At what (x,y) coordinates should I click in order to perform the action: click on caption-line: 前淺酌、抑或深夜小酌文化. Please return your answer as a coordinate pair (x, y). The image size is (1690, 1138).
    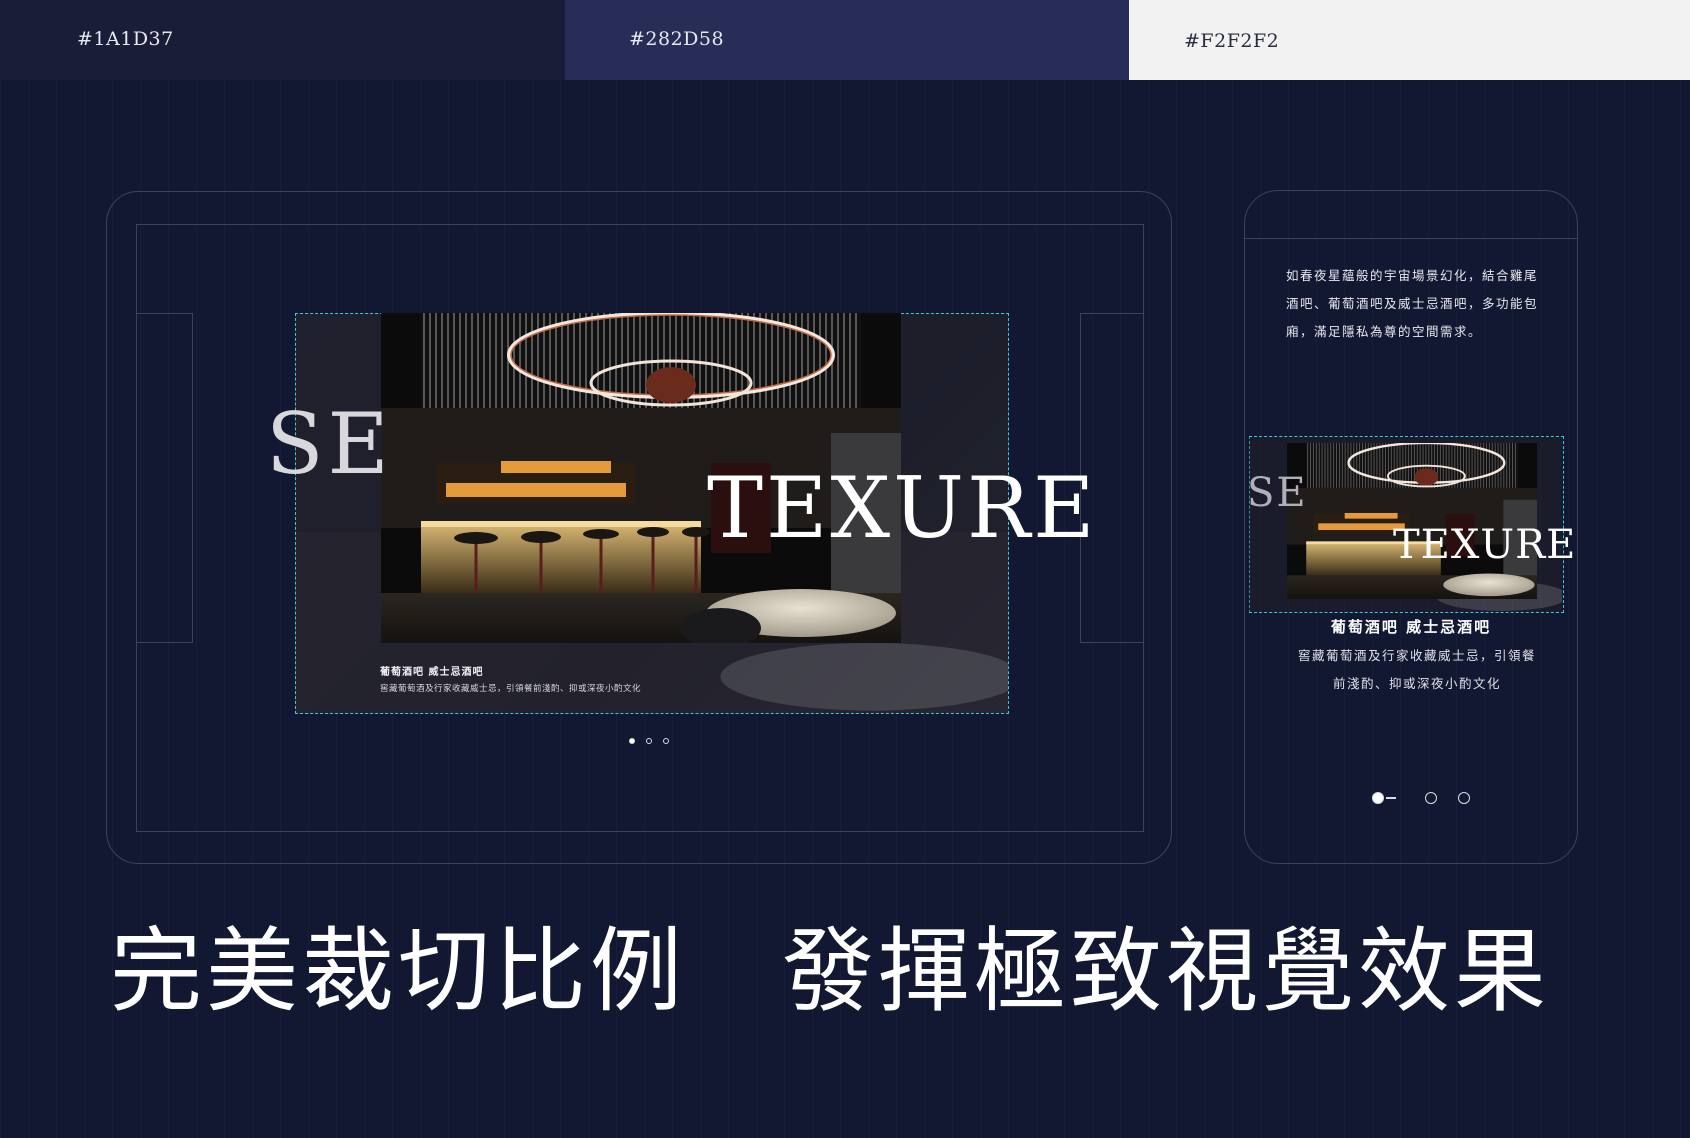
    Looking at the image, I should click on (1416, 683).